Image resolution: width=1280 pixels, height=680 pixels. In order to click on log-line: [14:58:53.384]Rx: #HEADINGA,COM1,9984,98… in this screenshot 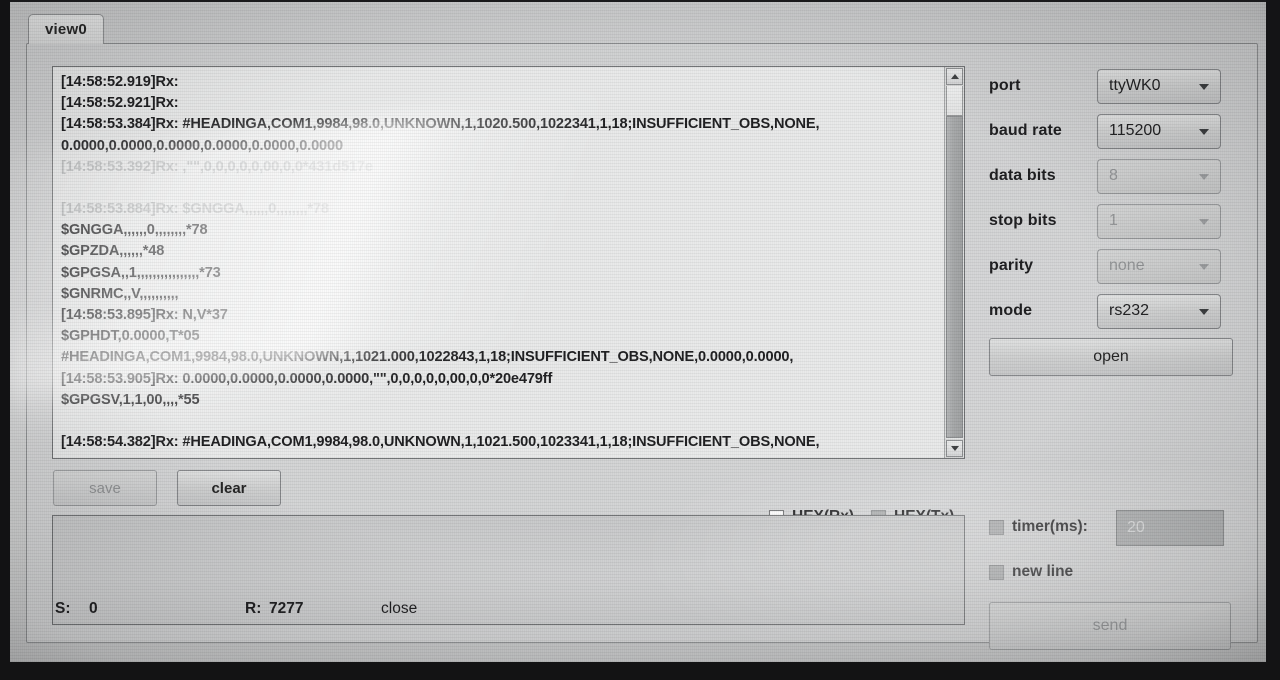, I will do `click(440, 124)`.